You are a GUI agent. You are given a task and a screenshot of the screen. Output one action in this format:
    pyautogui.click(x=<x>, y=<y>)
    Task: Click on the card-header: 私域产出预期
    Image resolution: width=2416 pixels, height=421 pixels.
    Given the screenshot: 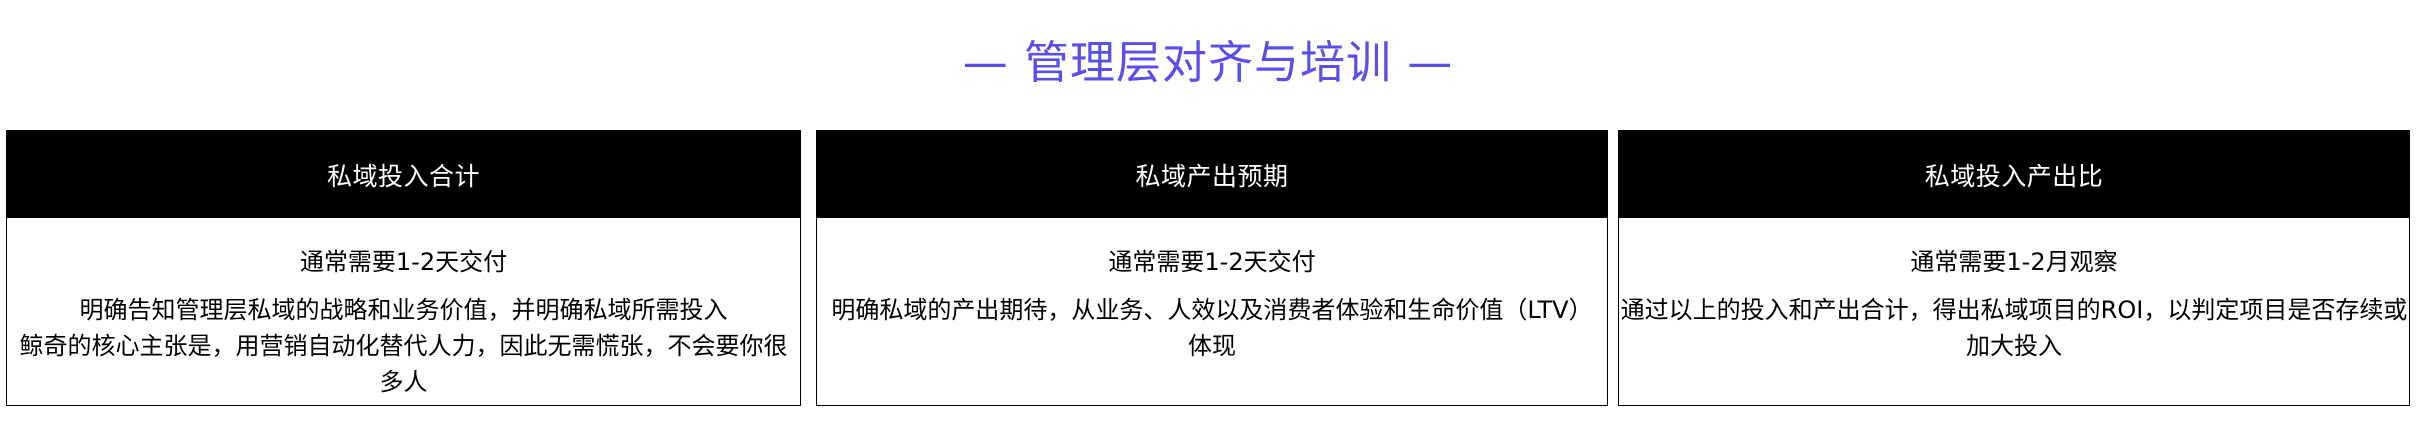 What is the action you would take?
    pyautogui.click(x=1212, y=174)
    